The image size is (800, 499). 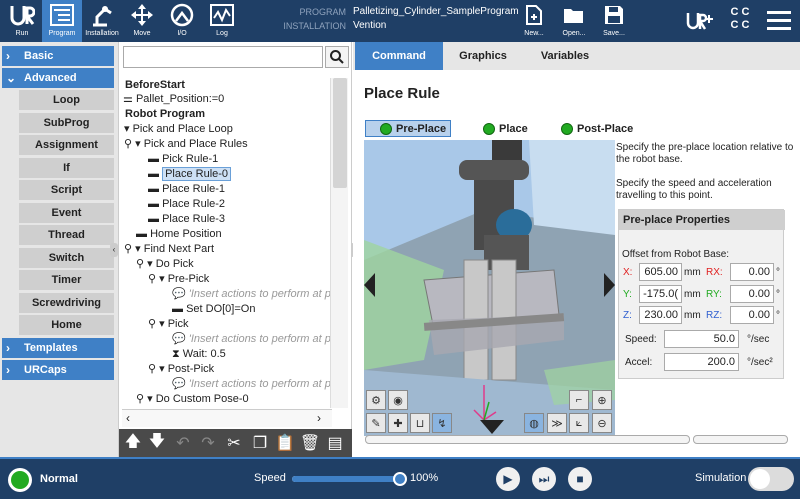 What do you see at coordinates (376, 400) in the screenshot?
I see `robot-view-icon: ⚙` at bounding box center [376, 400].